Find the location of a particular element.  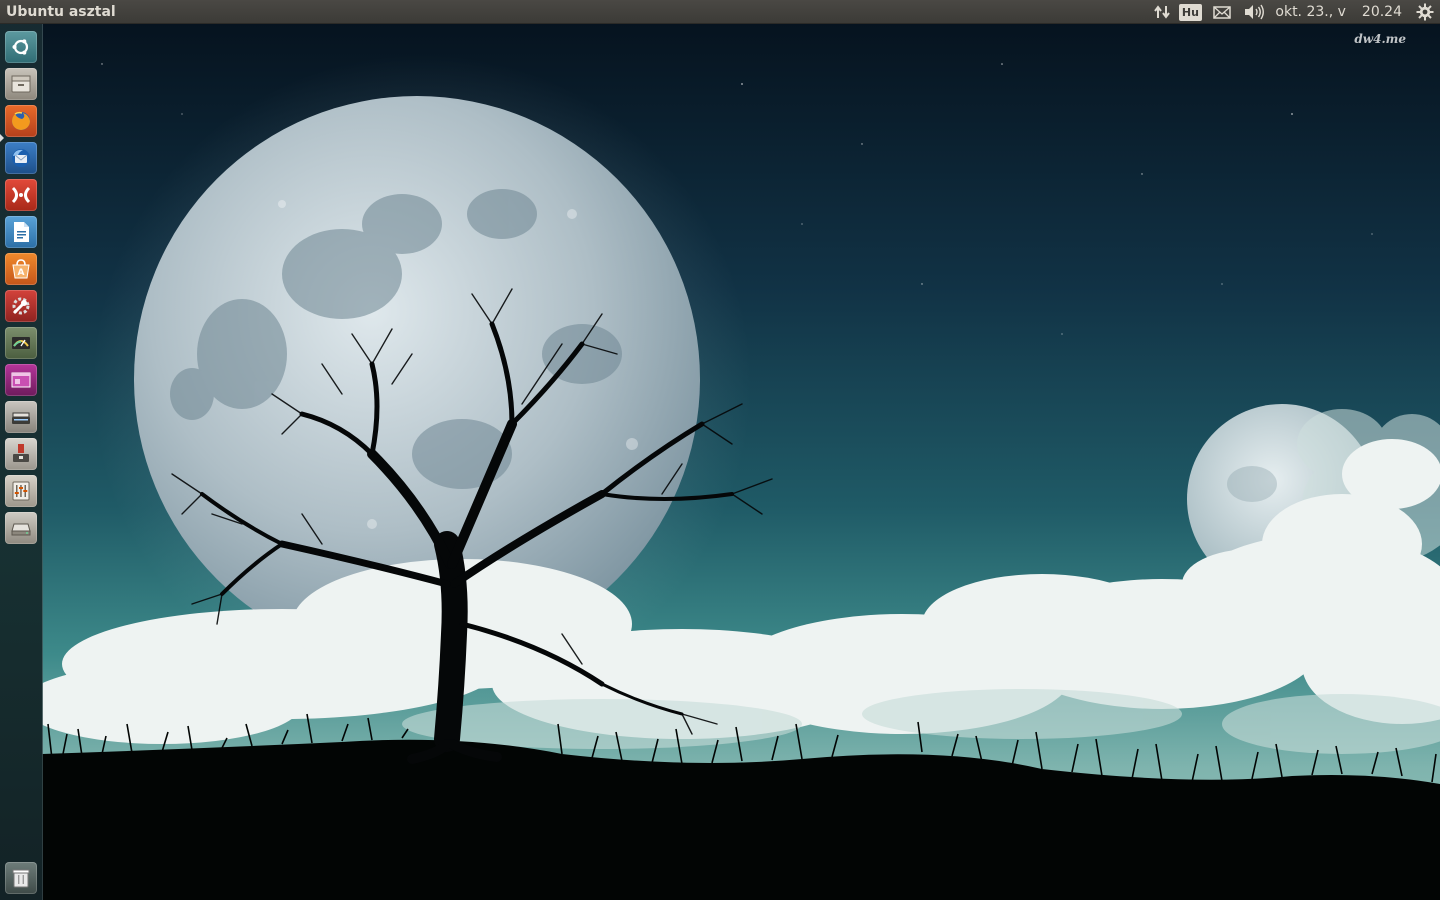

panel-title: Ubuntu asztal is located at coordinates (61, 12).